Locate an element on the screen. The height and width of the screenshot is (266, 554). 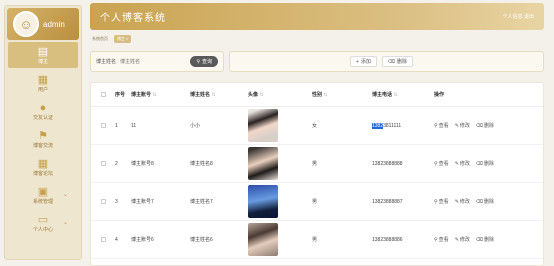
sidebar-item-label: 交友认证 is located at coordinates (42, 117).